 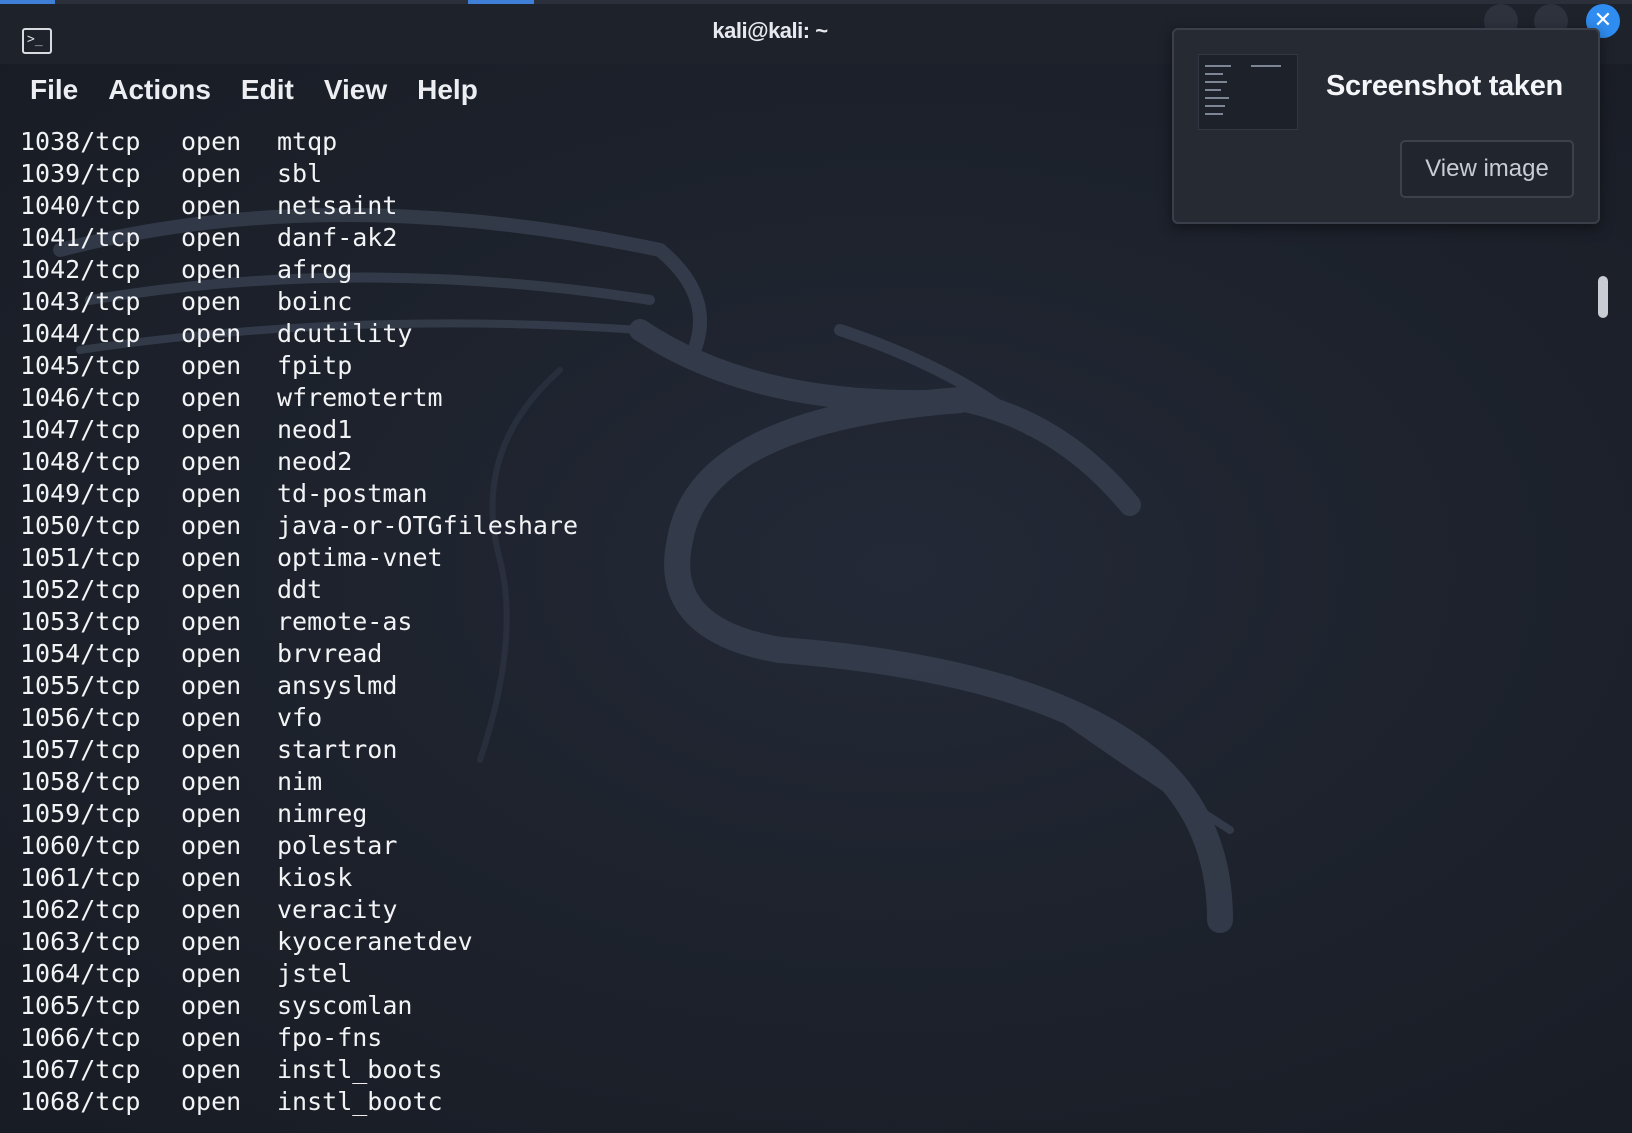 What do you see at coordinates (159, 94) in the screenshot?
I see `menu-actions: Actions` at bounding box center [159, 94].